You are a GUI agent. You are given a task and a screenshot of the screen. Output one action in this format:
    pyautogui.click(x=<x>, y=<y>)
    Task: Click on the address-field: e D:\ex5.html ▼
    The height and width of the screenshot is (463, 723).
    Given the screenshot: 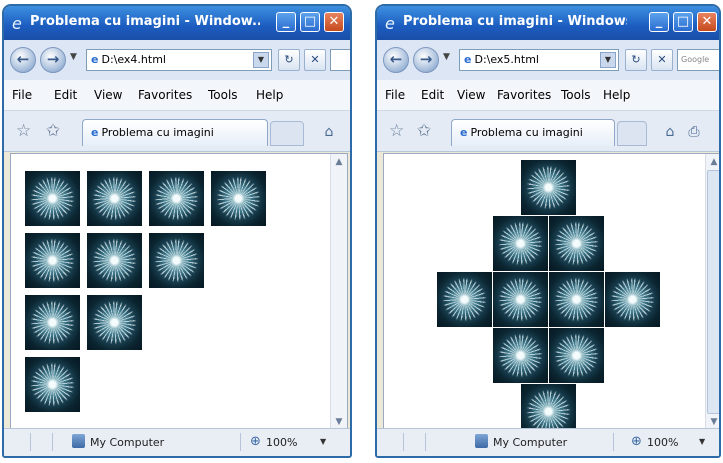 What is the action you would take?
    pyautogui.click(x=539, y=60)
    